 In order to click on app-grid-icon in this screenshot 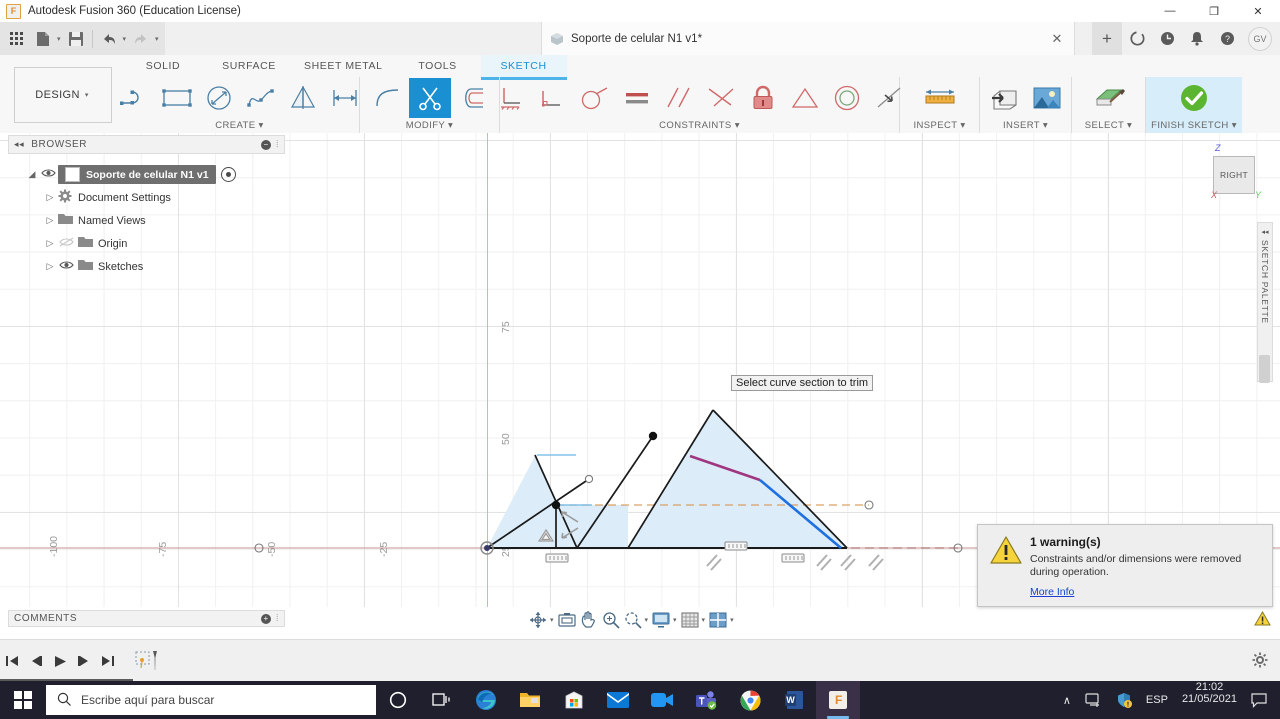, I will do `click(17, 39)`.